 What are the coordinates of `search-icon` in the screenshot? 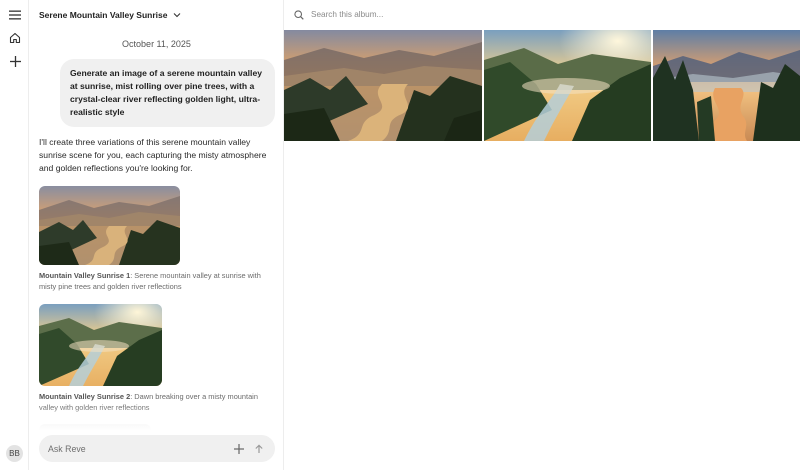 It's located at (299, 14).